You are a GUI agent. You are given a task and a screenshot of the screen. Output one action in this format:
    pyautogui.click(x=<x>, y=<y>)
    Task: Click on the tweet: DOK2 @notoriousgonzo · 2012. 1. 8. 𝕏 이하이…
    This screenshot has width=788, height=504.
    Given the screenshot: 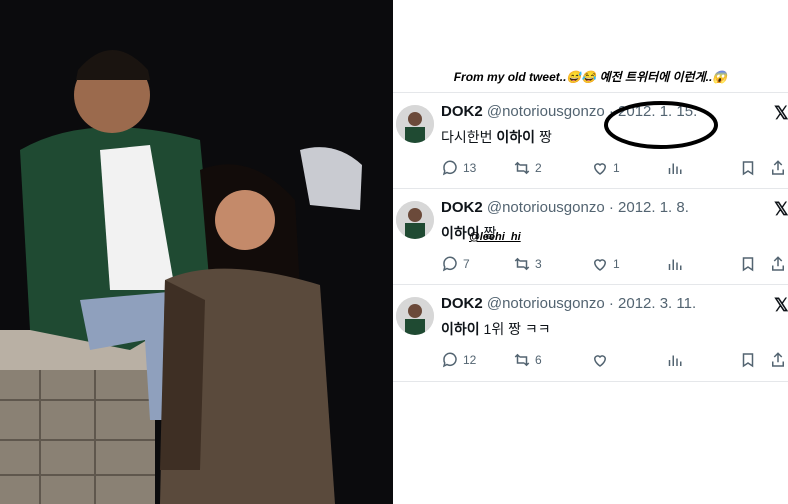 What is the action you would take?
    pyautogui.click(x=590, y=236)
    